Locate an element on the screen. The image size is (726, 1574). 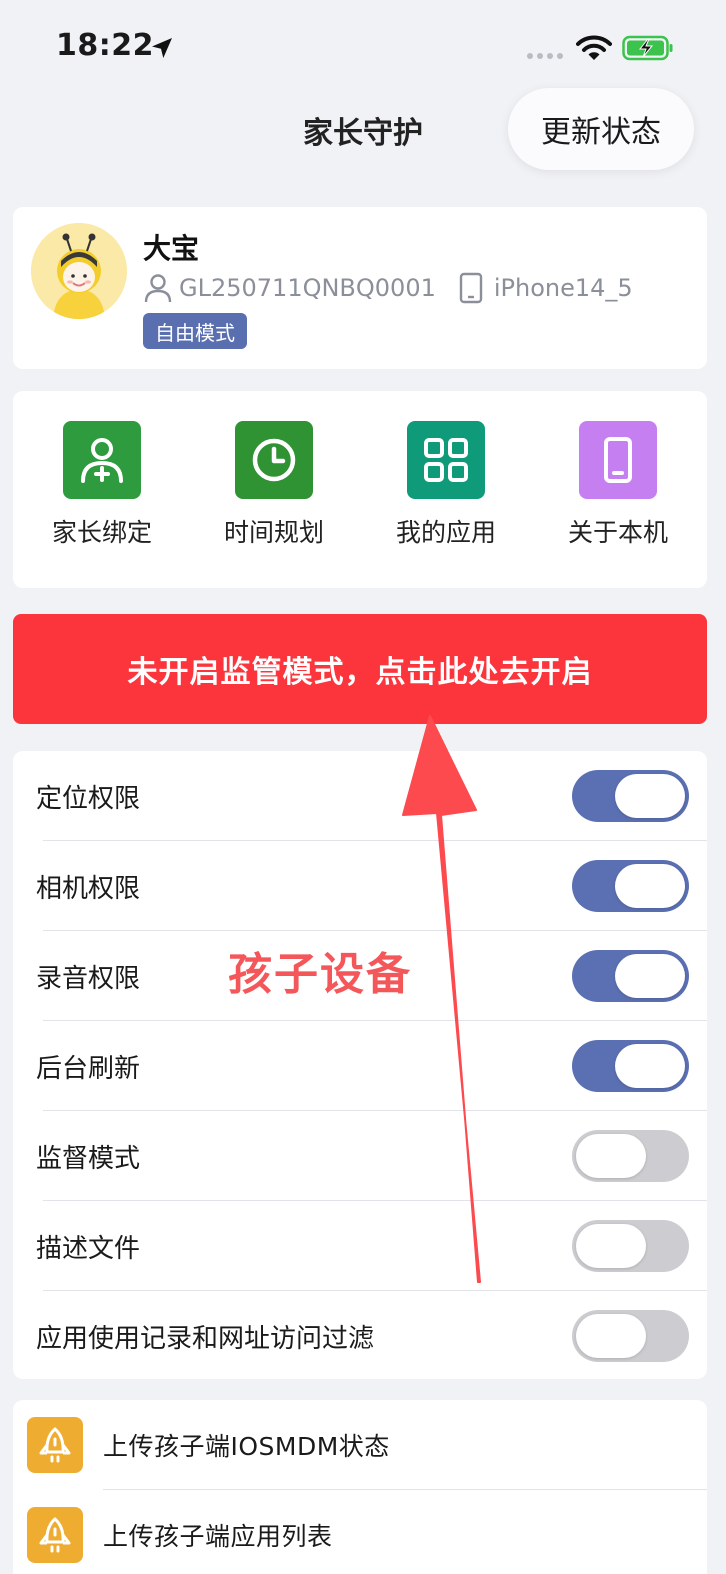
permission-row-usage-filter: 应用使用记录和网址访问过滤 is located at coordinates (360, 1336).